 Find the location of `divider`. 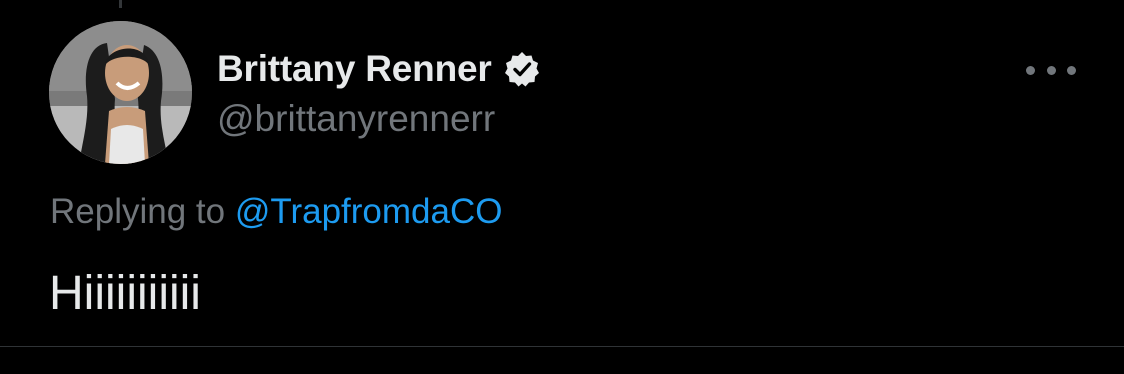

divider is located at coordinates (562, 346).